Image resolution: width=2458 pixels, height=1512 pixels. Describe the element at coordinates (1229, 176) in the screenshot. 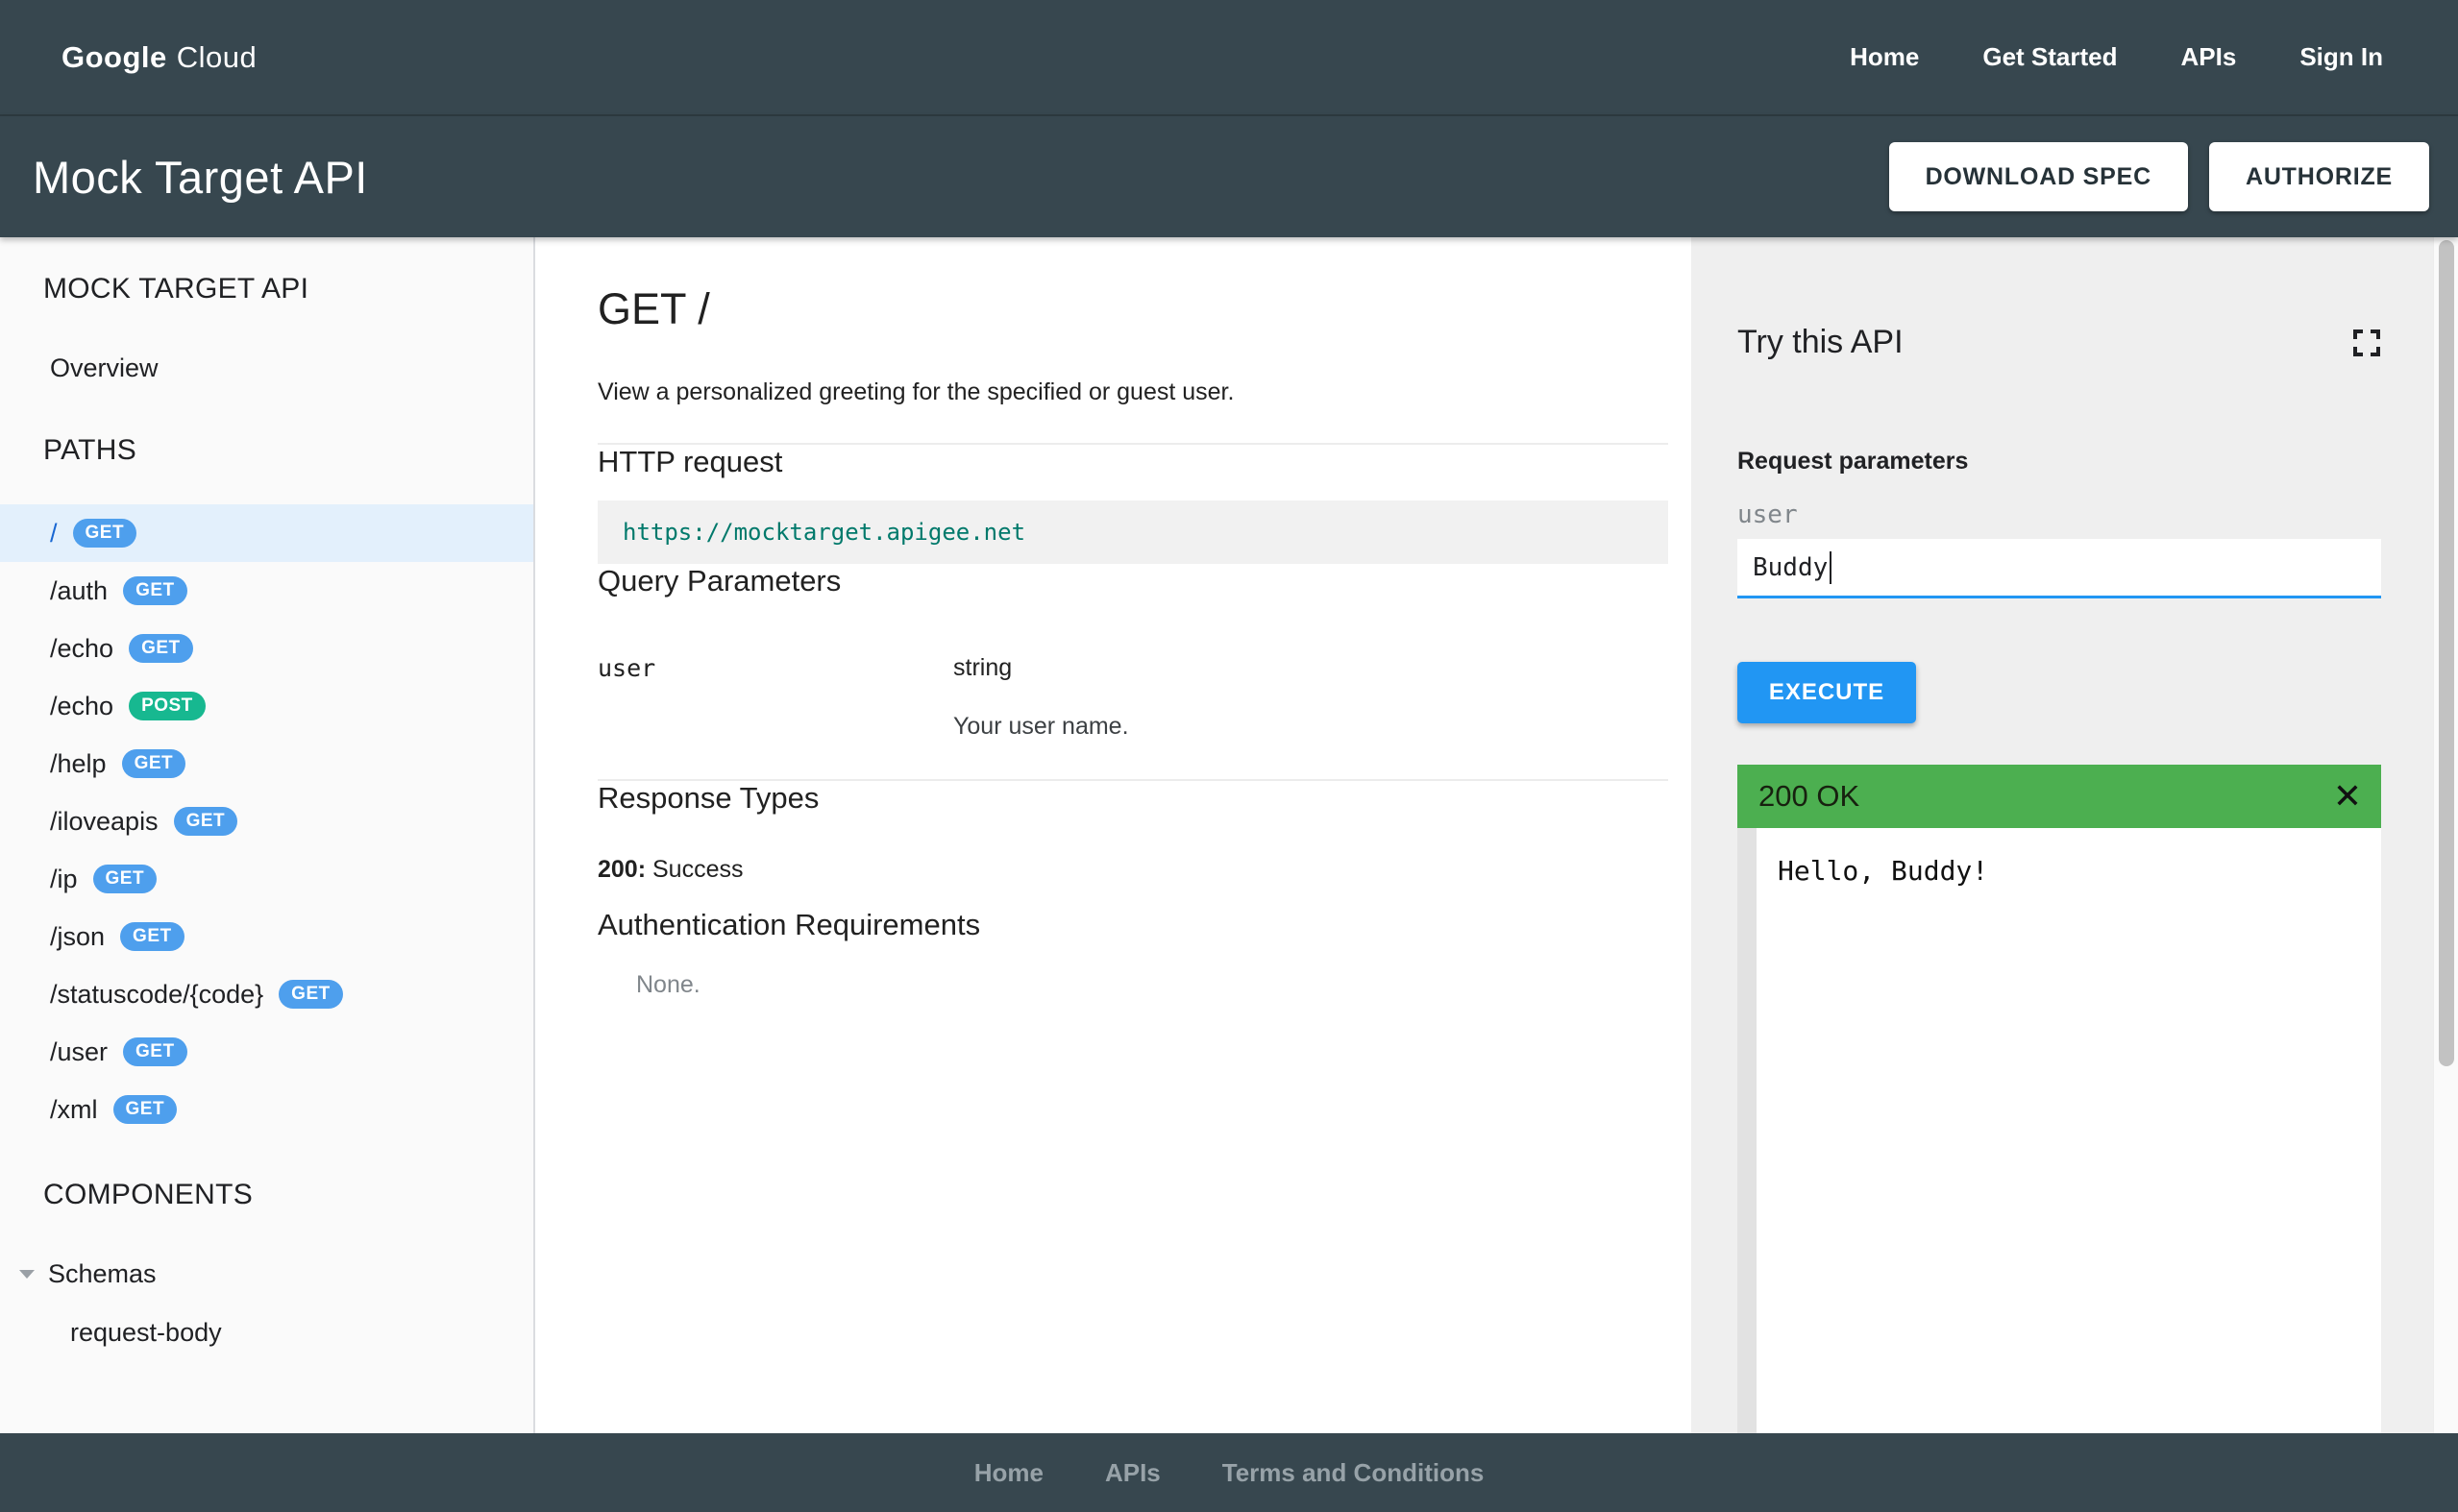

I see `page-header: Mock Target API DOWNLOAD SPEC AUTHORIZE` at that location.